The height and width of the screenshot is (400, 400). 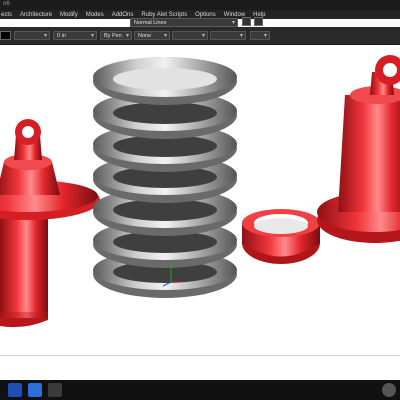 I want to click on thickness-select: 0 in ▾, so click(x=75, y=35).